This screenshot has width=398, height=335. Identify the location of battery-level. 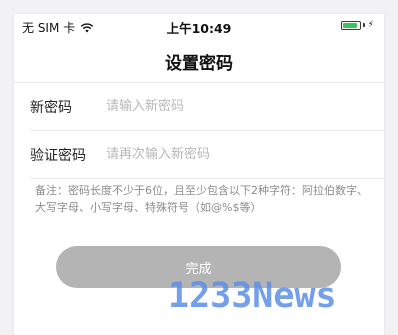
(350, 25).